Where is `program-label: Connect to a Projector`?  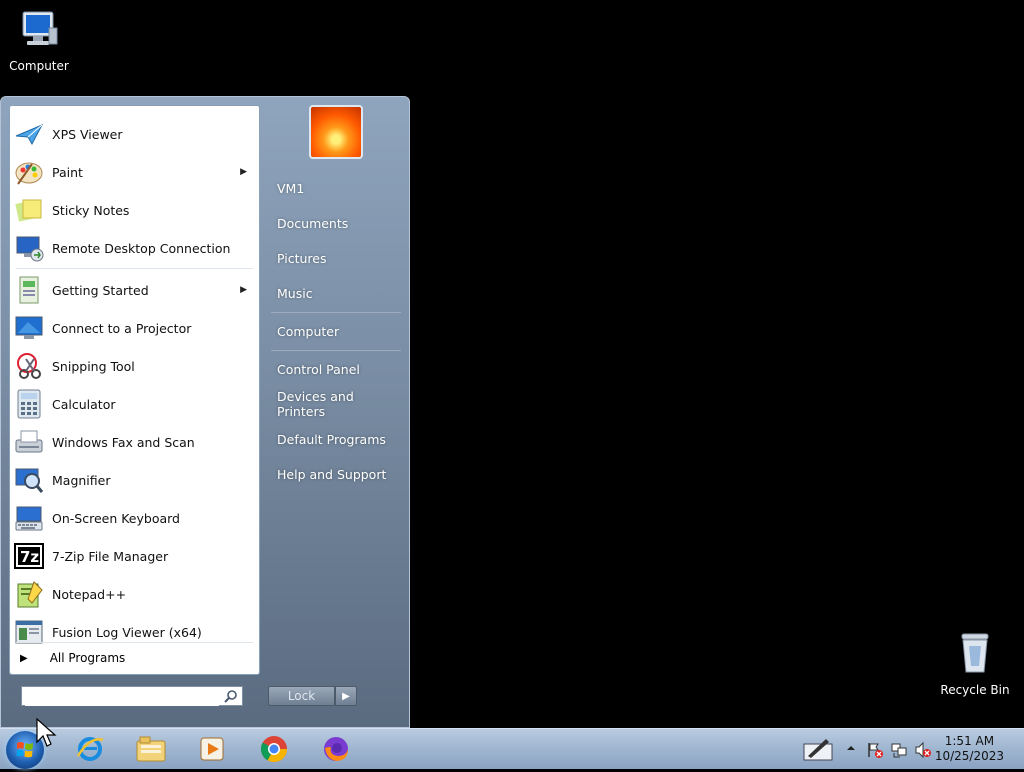
program-label: Connect to a Projector is located at coordinates (122, 328).